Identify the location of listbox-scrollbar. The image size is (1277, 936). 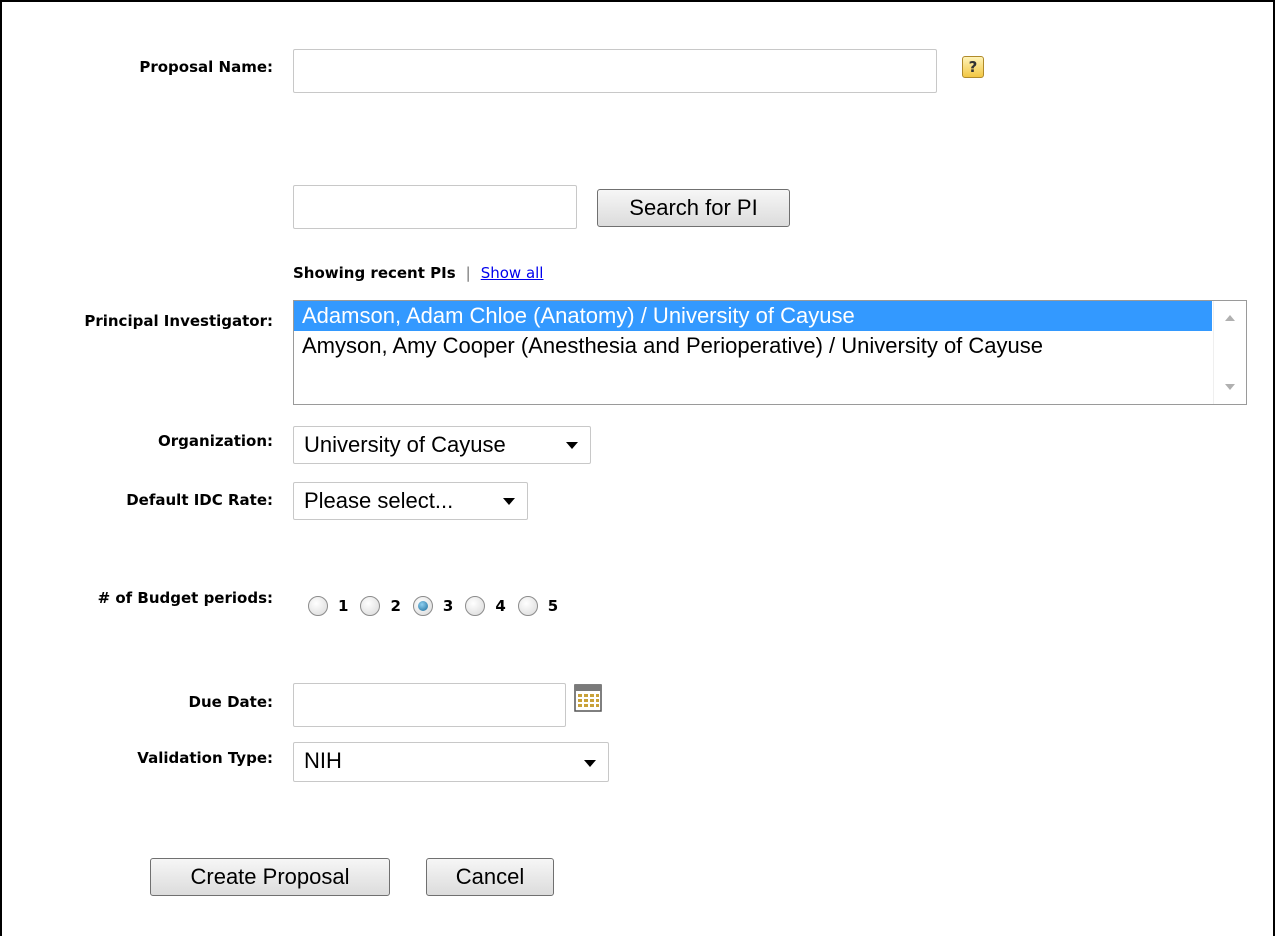
(1229, 352).